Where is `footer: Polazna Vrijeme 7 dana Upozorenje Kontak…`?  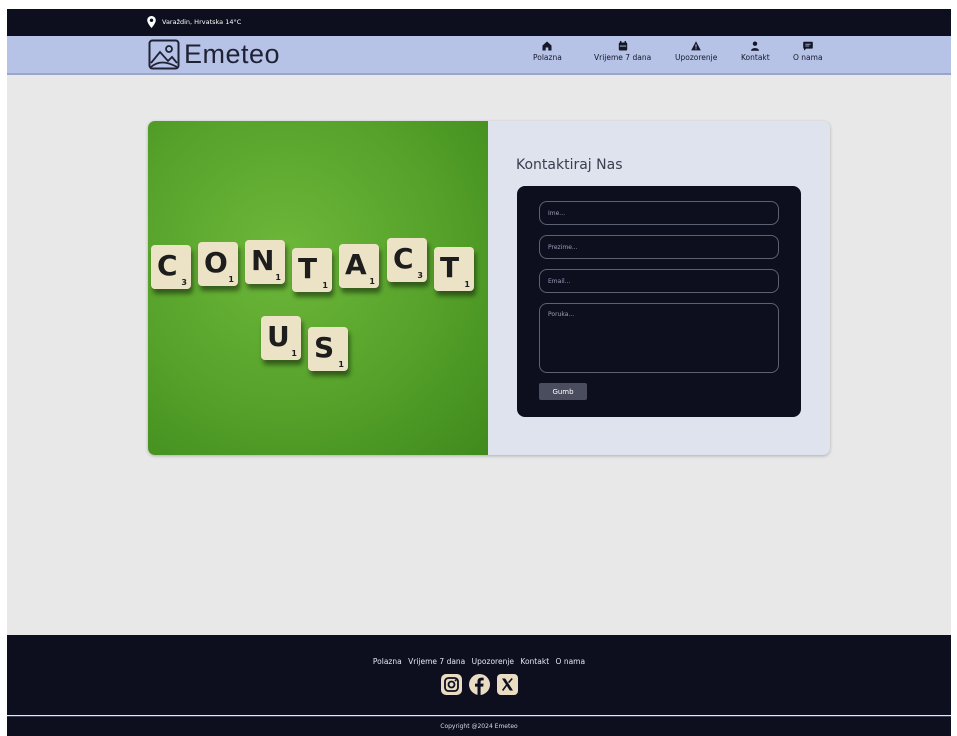
footer: Polazna Vrijeme 7 dana Upozorenje Kontak… is located at coordinates (479, 675).